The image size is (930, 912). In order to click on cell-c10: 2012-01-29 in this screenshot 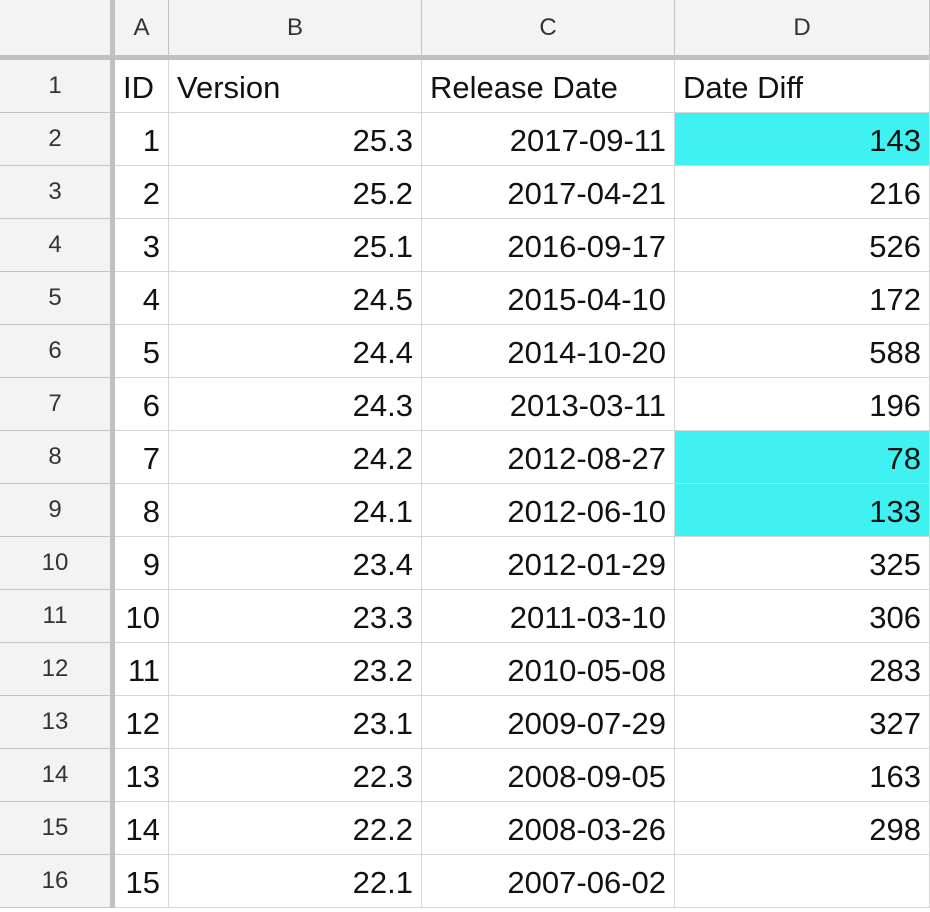, I will do `click(548, 563)`.